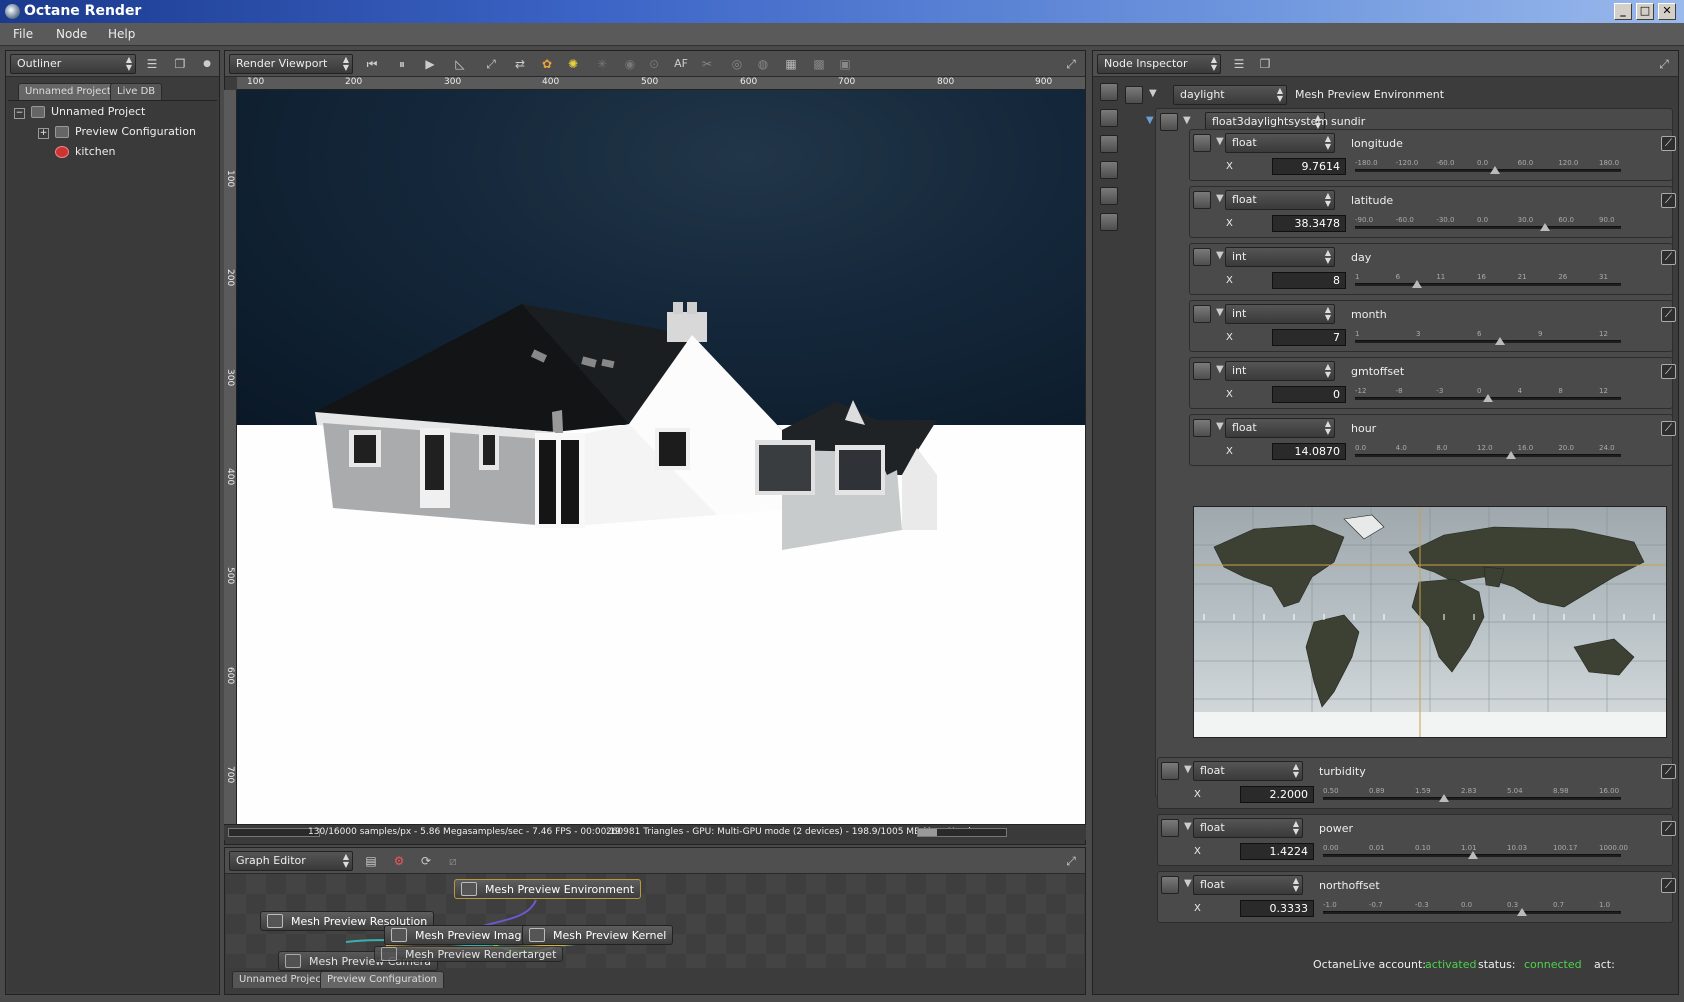 Image resolution: width=1684 pixels, height=1002 pixels. What do you see at coordinates (1277, 794) in the screenshot?
I see `value-field-turbidity: 2.2000` at bounding box center [1277, 794].